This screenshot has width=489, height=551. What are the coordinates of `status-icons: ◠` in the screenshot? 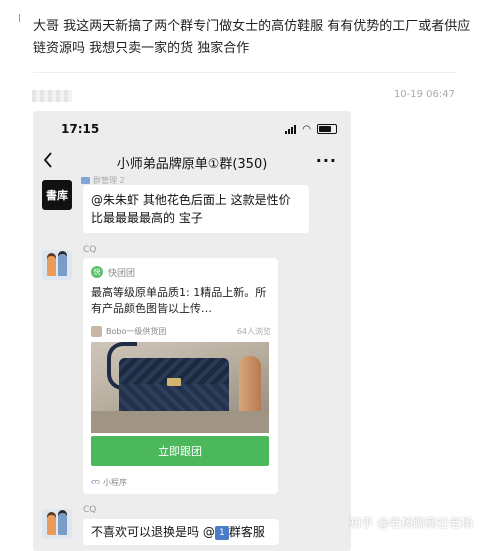 It's located at (311, 129).